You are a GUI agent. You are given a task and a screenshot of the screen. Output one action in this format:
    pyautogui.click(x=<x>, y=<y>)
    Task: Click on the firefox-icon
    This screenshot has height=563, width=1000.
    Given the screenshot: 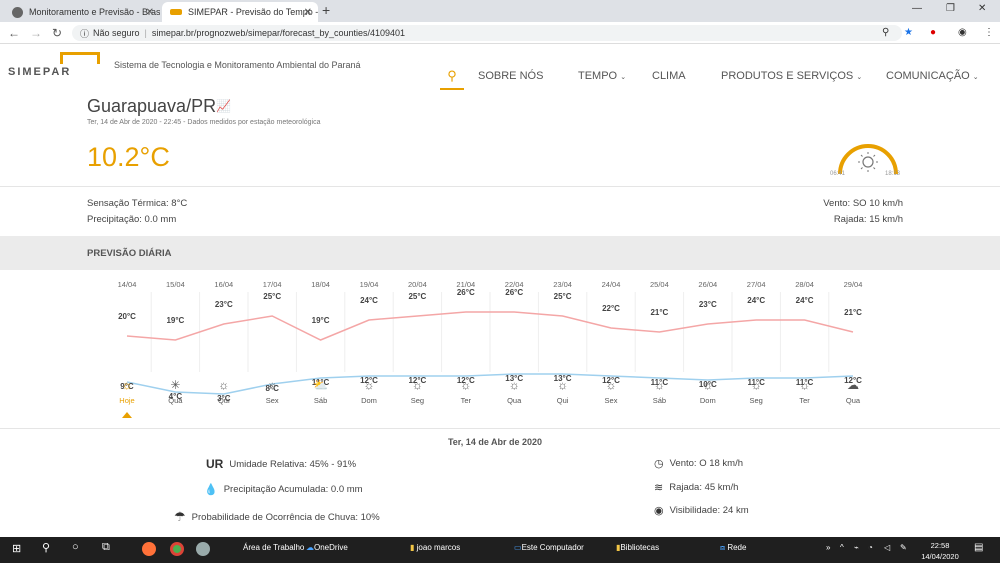 What is the action you would take?
    pyautogui.click(x=149, y=549)
    